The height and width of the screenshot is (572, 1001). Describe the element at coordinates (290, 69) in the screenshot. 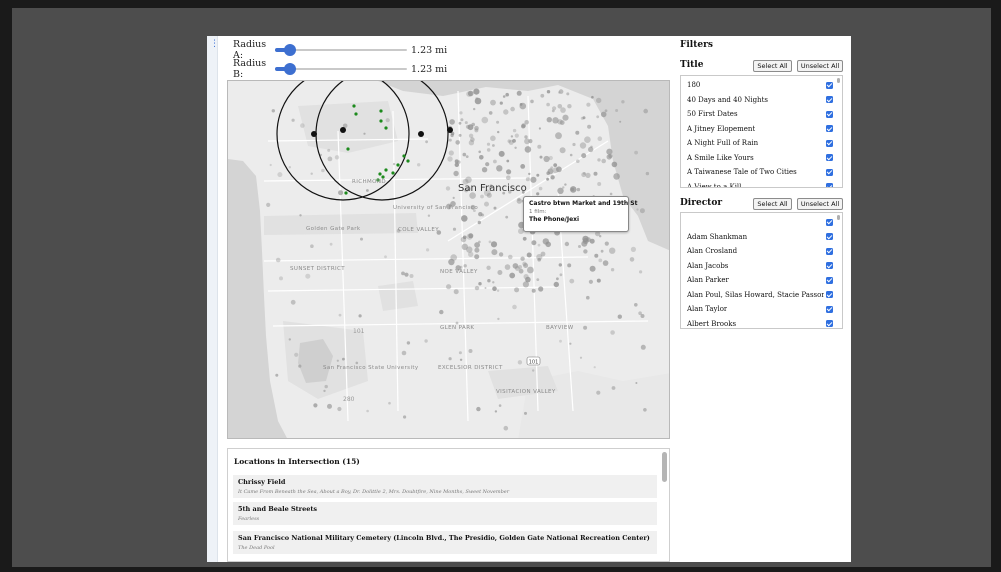

I see `slider-thumb` at that location.